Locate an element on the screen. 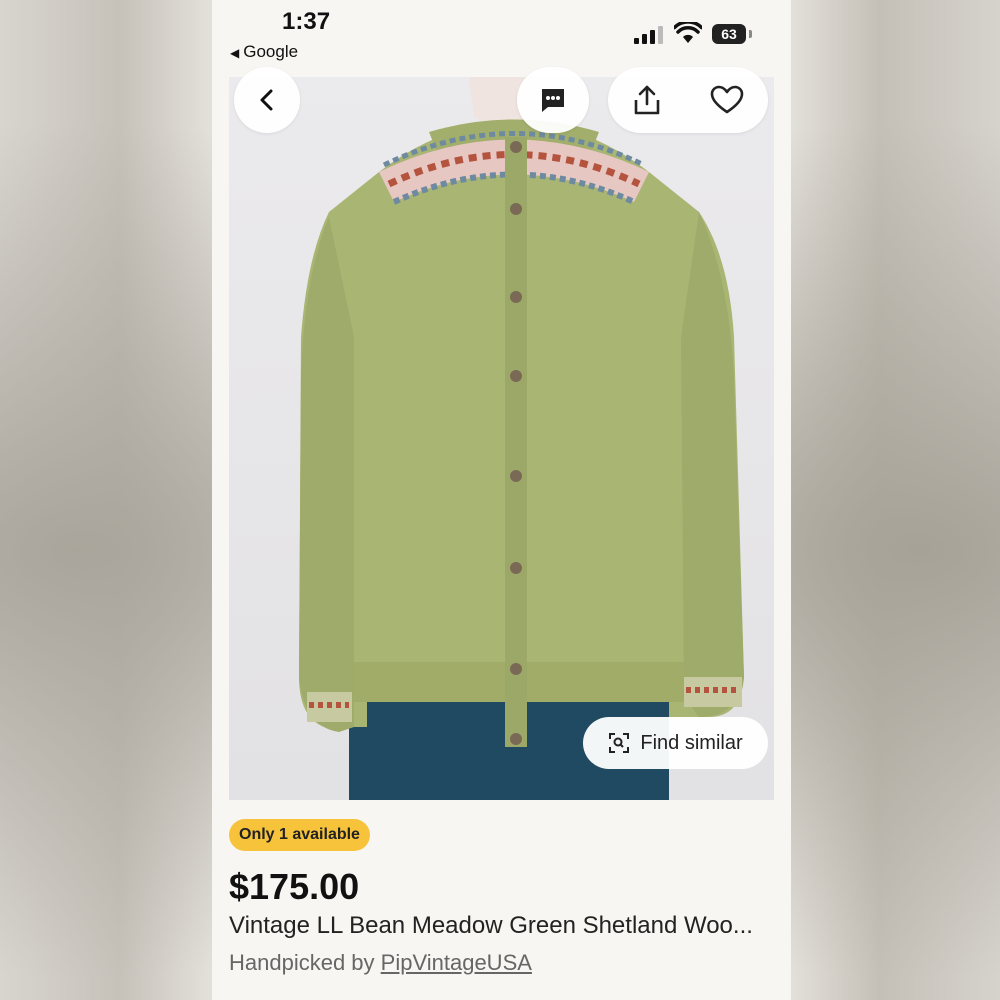  more-dots-icon is located at coordinates (553, 100).